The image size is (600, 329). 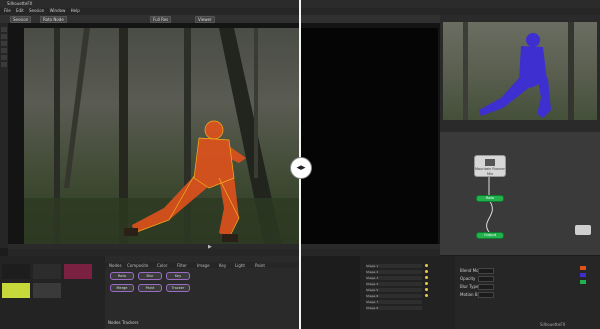 What do you see at coordinates (394, 266) in the screenshot?
I see `object-row: Shape 1` at bounding box center [394, 266].